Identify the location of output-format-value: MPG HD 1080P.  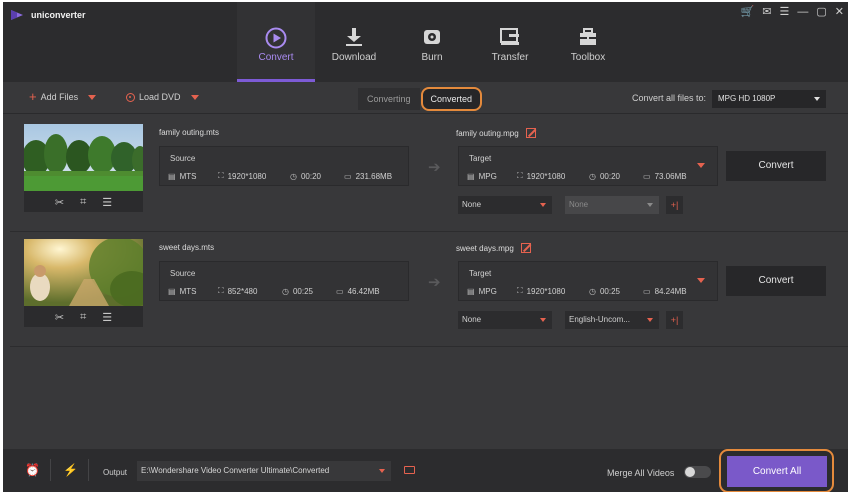
(747, 98).